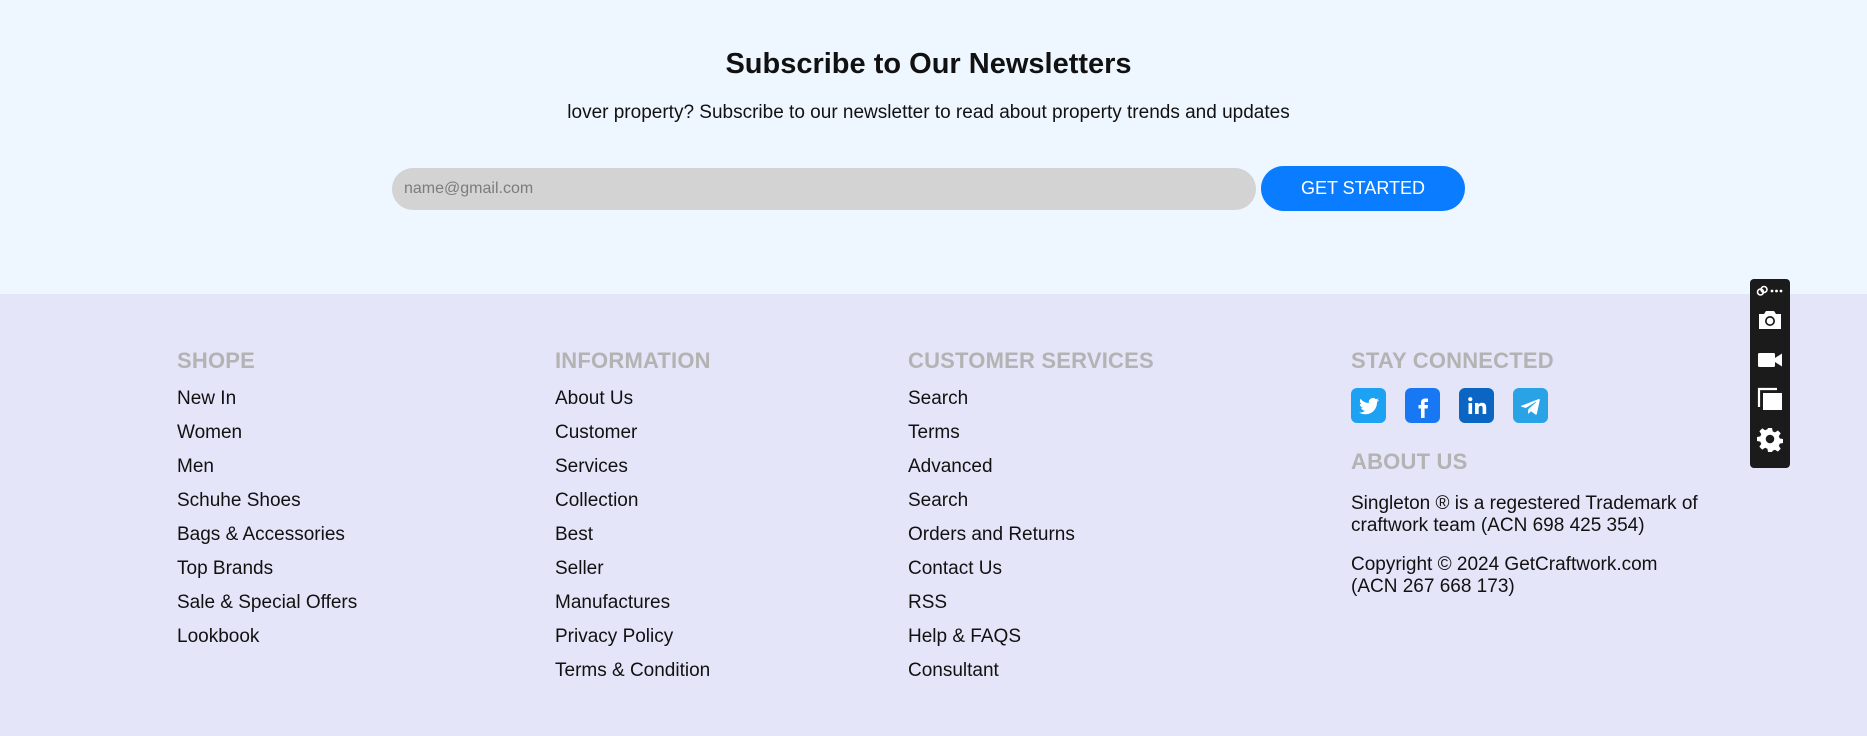 This screenshot has width=1867, height=736. I want to click on column-heading-shope: SHOPE, so click(216, 360).